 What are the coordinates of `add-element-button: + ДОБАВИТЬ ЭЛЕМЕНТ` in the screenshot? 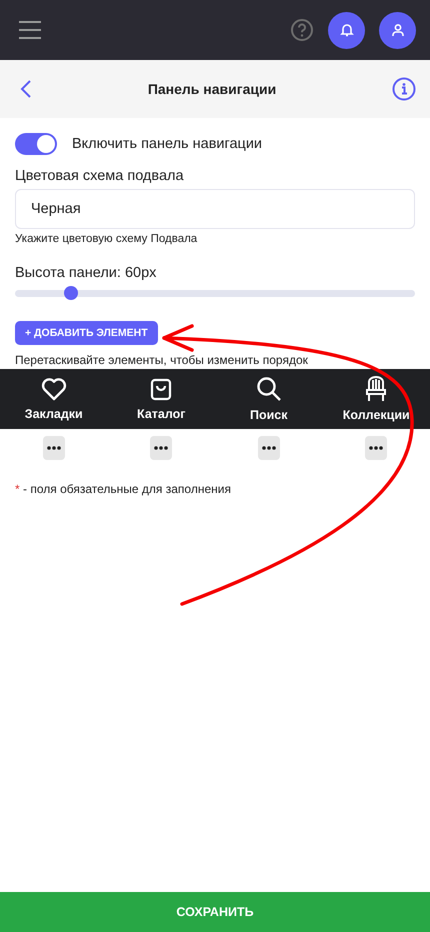 It's located at (86, 333).